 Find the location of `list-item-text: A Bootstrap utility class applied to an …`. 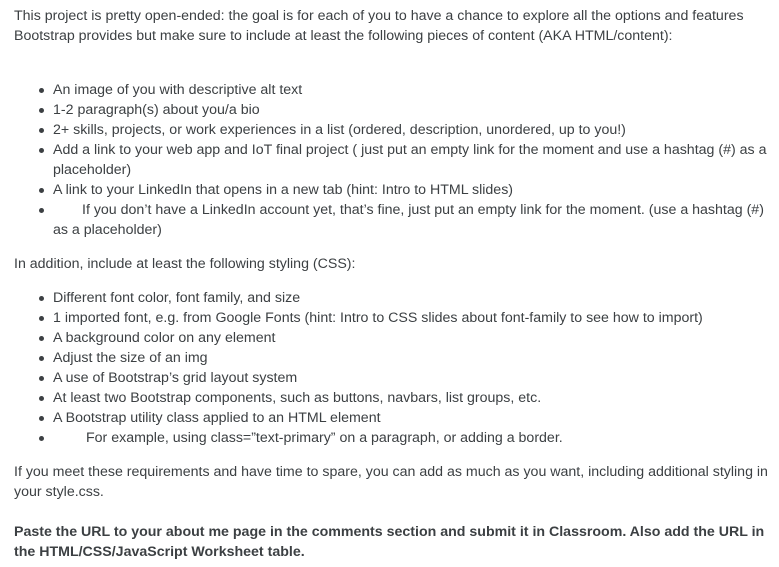

list-item-text: A Bootstrap utility class applied to an … is located at coordinates (217, 418).